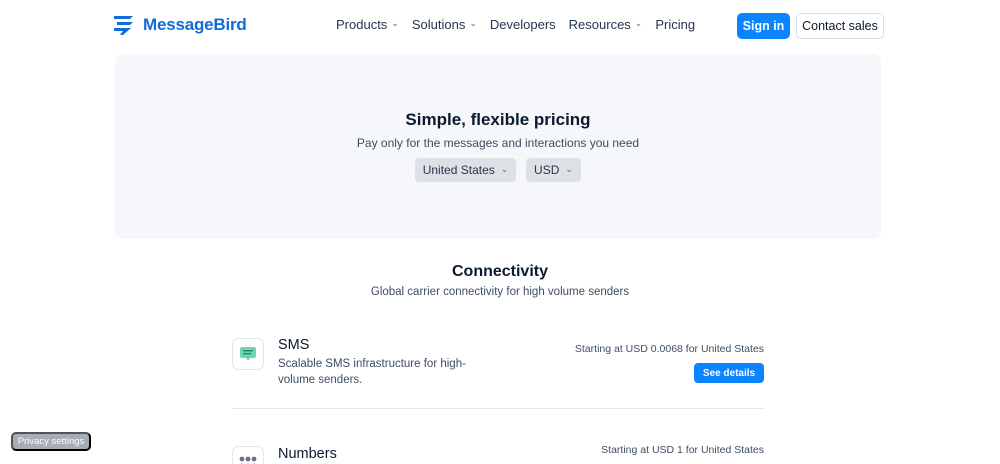  I want to click on messagebird-logo-icon, so click(123, 25).